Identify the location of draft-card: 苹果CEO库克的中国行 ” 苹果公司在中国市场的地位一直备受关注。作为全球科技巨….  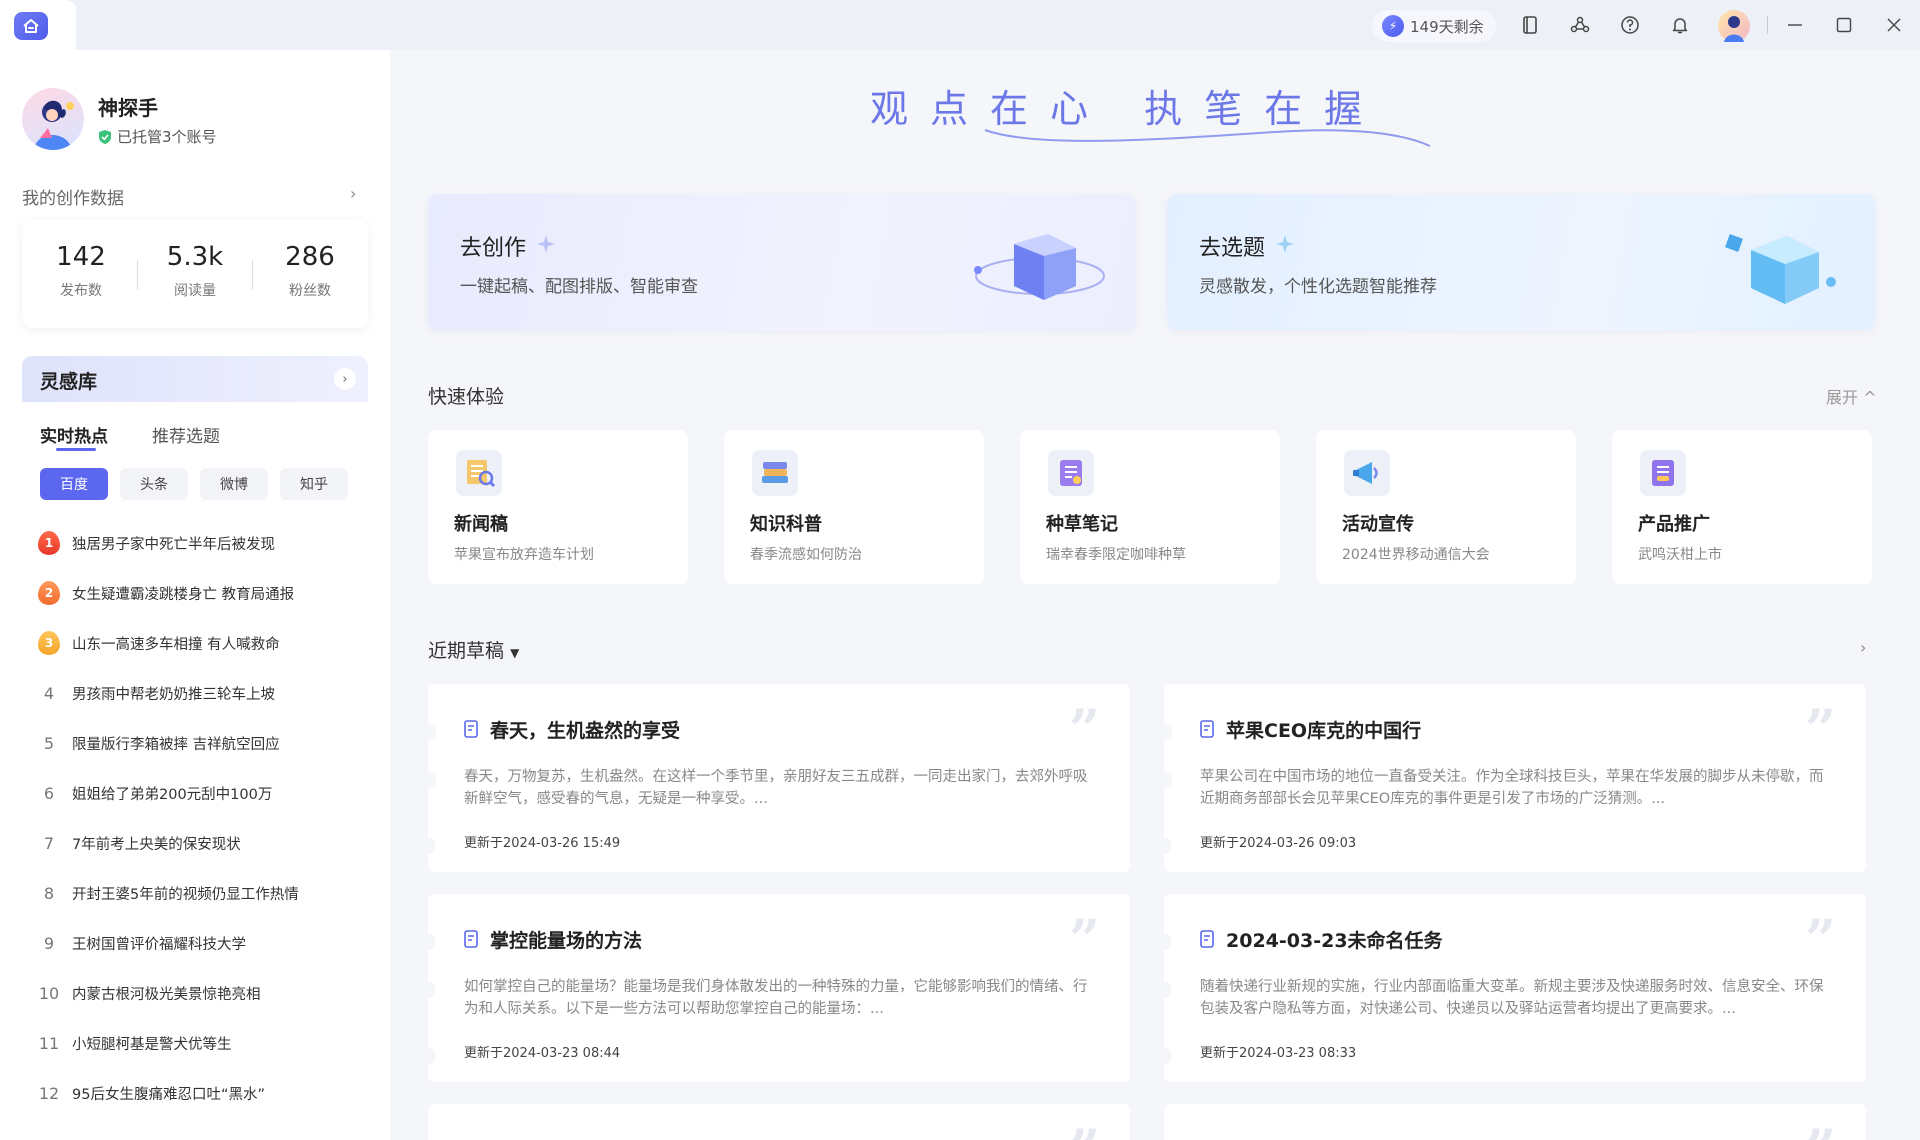
(1511, 778).